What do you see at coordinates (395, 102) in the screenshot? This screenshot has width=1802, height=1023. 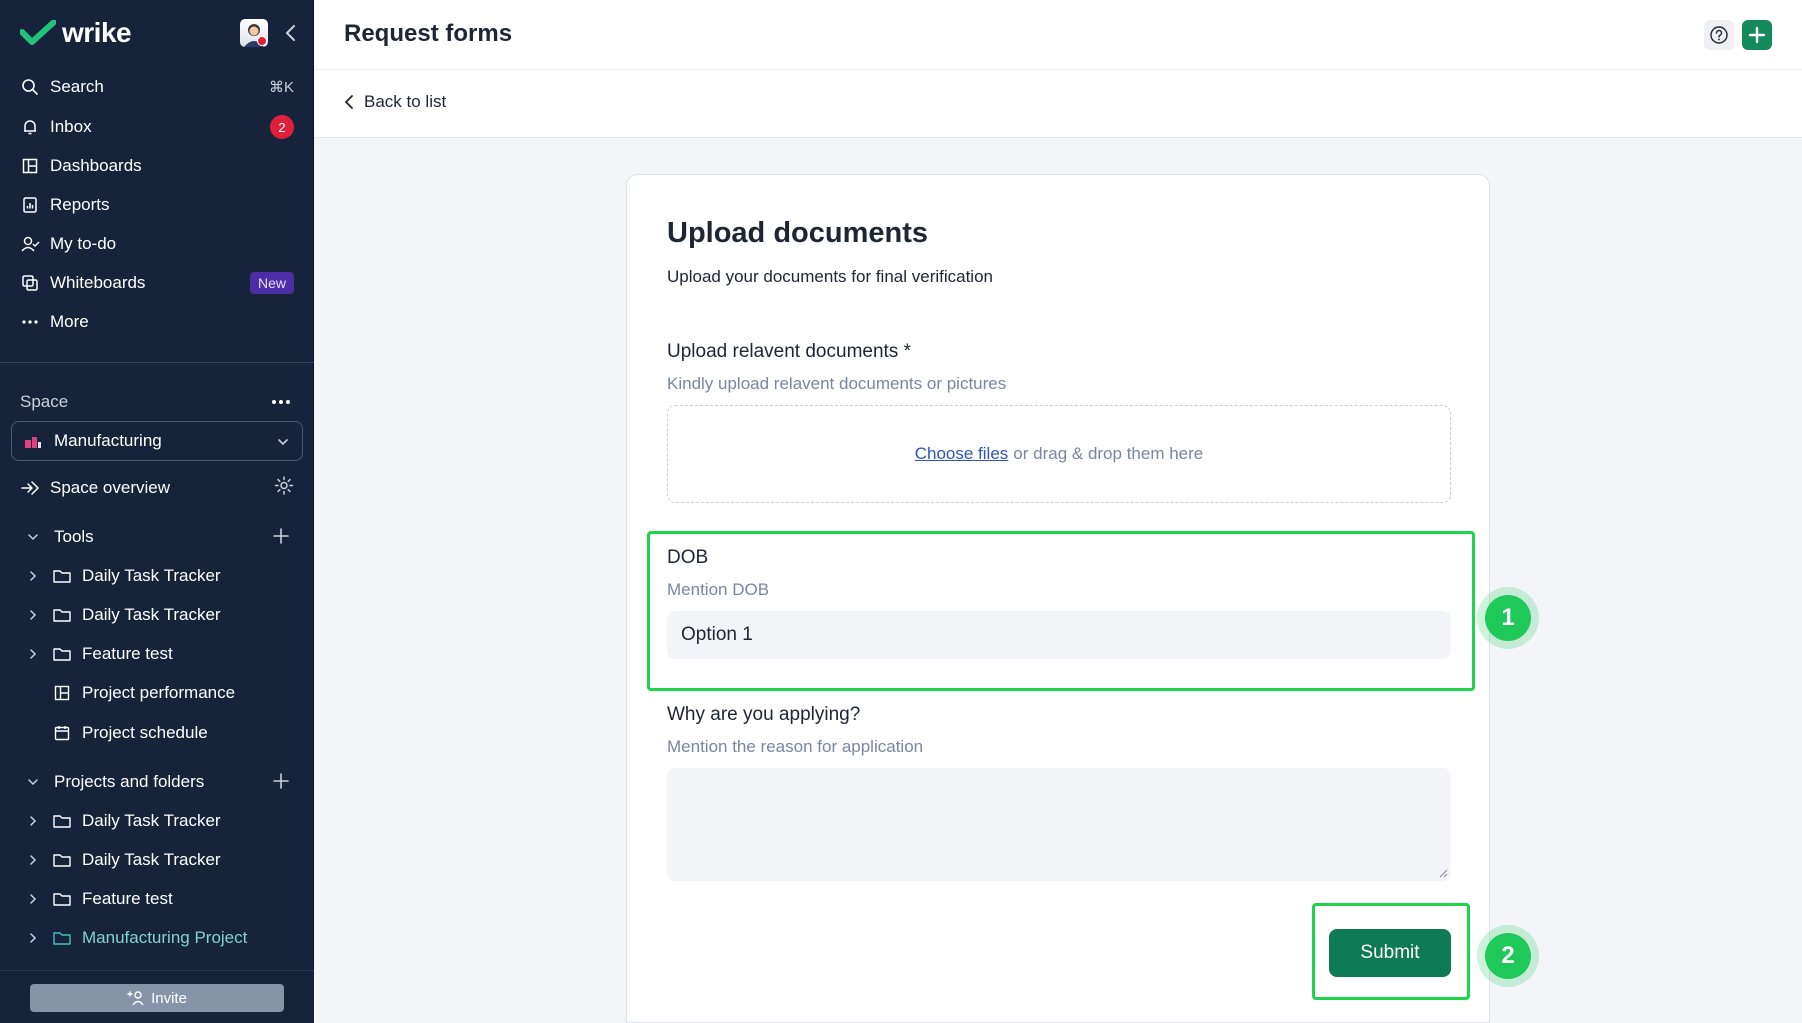 I see `back-to-list-link: Back to list` at bounding box center [395, 102].